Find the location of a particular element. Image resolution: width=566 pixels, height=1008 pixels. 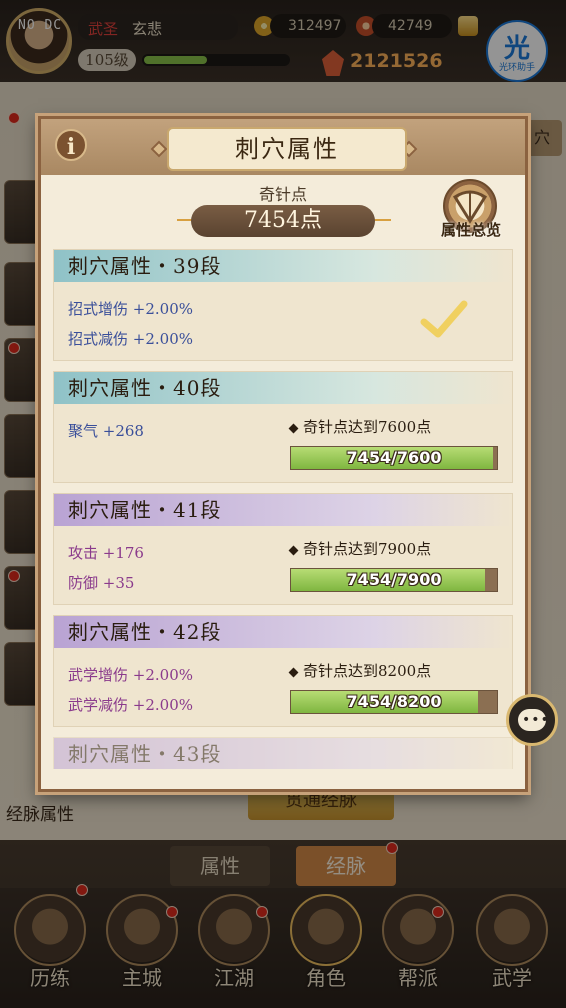

tier-stat: 防御 +35 is located at coordinates (101, 583).